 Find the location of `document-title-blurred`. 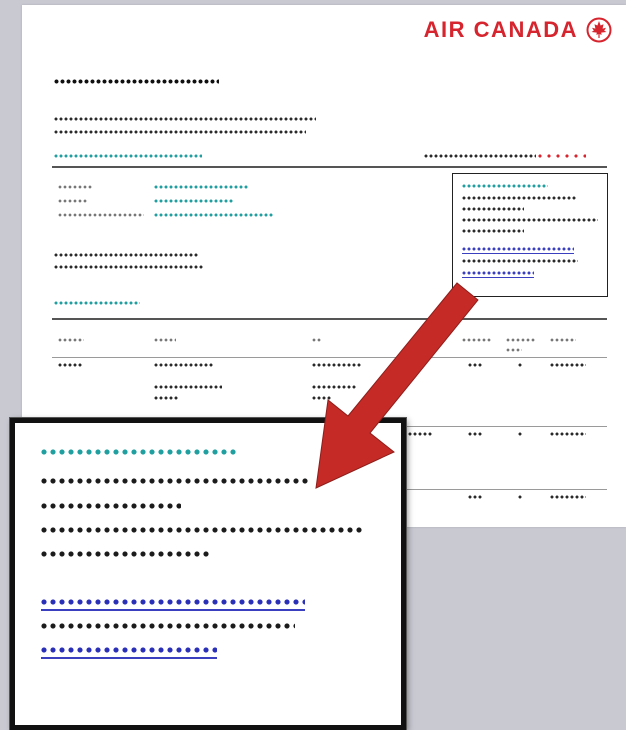

document-title-blurred is located at coordinates (136, 81).